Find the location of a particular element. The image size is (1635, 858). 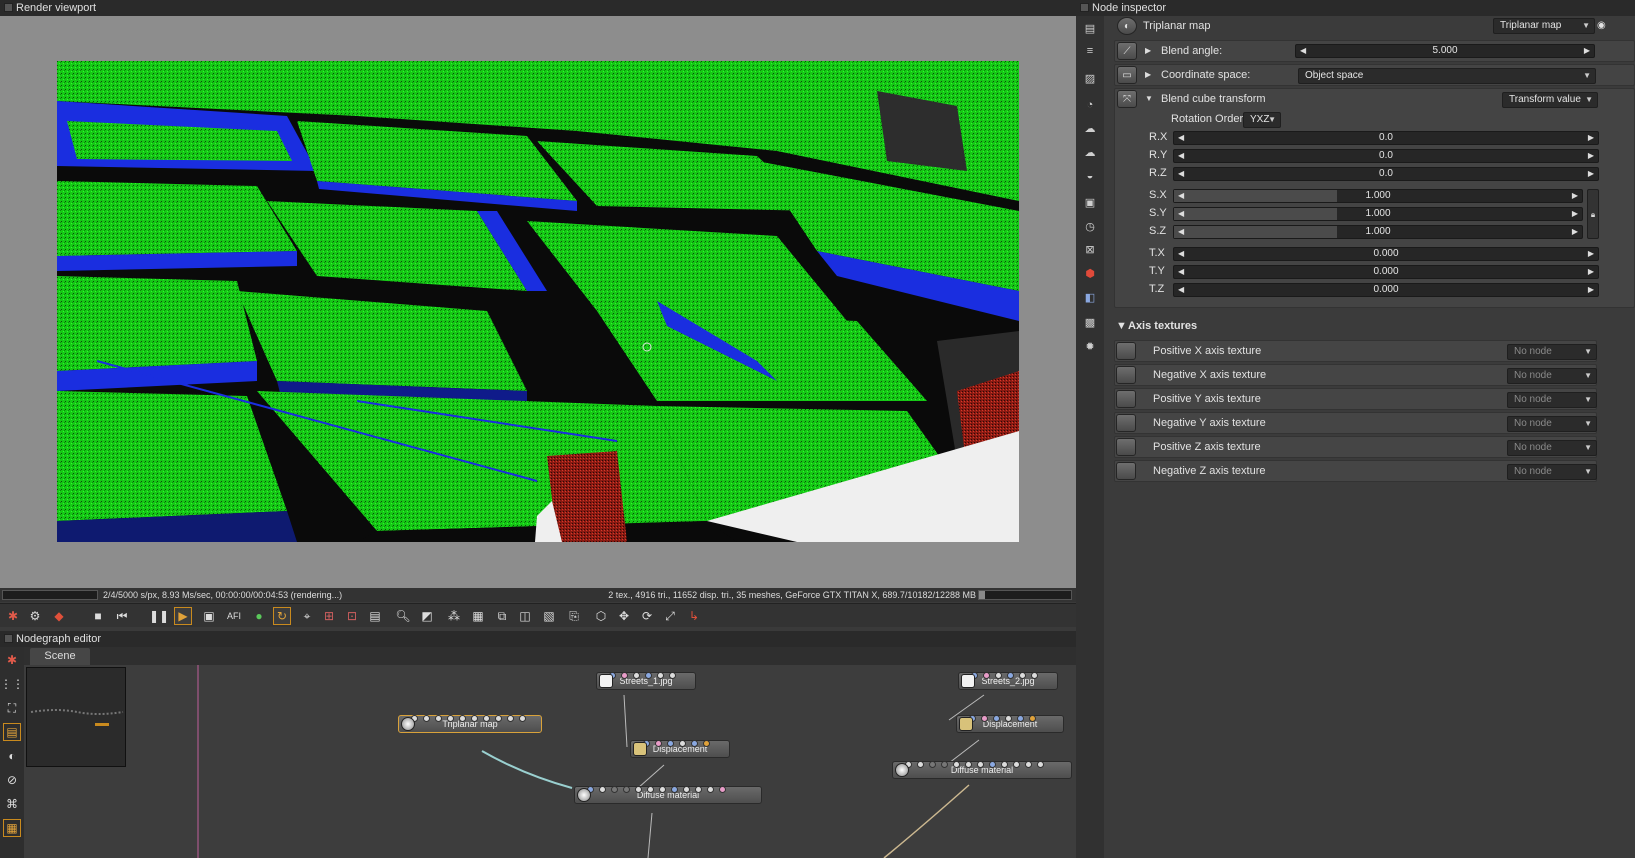

collapse-arrow-icon: ▼ is located at coordinates (1149, 99).